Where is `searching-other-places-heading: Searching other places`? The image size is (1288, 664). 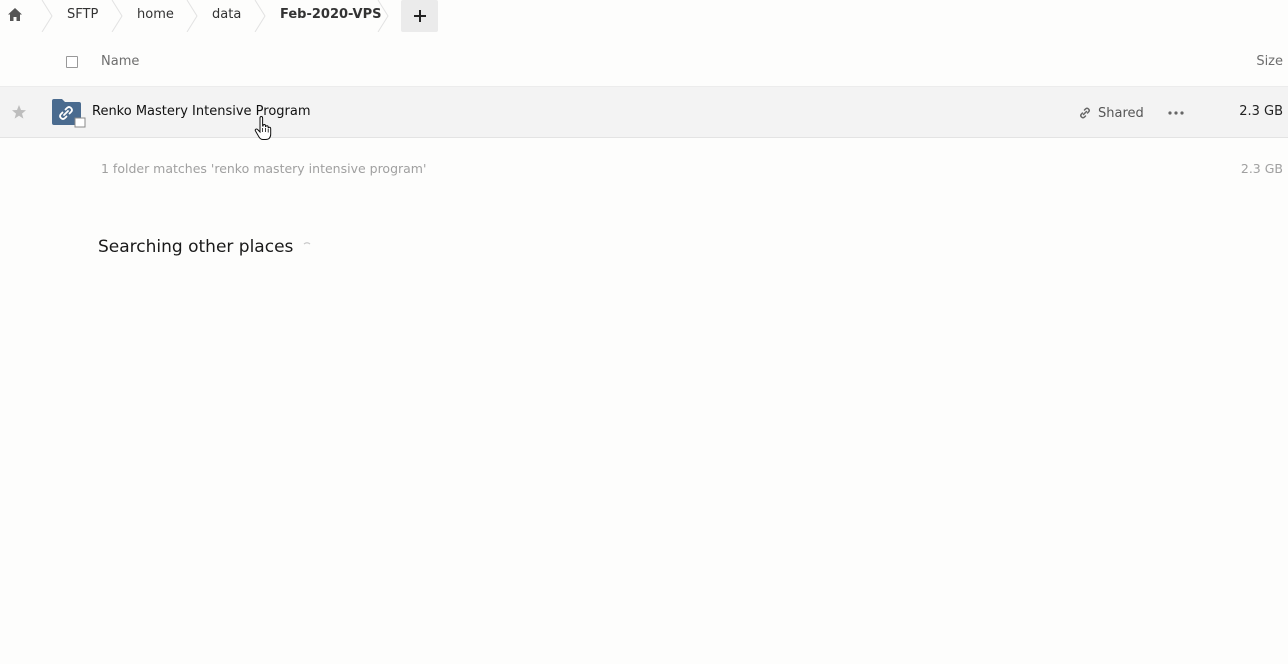
searching-other-places-heading: Searching other places is located at coordinates (196, 247).